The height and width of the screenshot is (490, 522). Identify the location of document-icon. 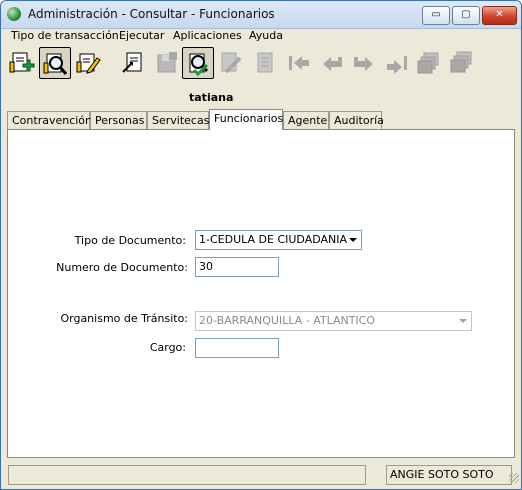
(265, 62).